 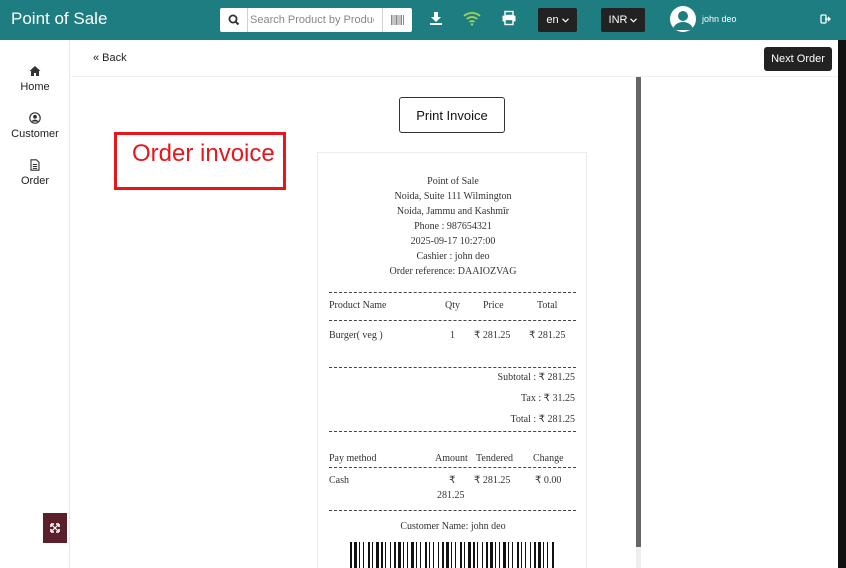 I want to click on search-input, so click(x=311, y=20).